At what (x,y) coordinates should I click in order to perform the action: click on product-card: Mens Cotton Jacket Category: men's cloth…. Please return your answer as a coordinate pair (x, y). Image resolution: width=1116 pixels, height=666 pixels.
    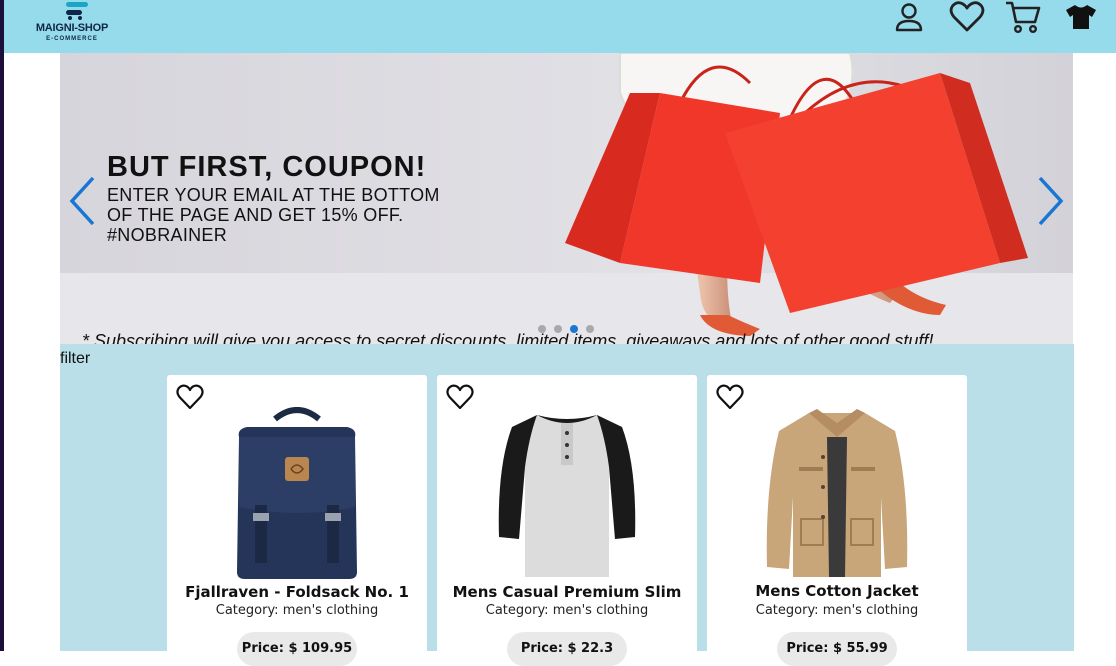
    Looking at the image, I should click on (837, 520).